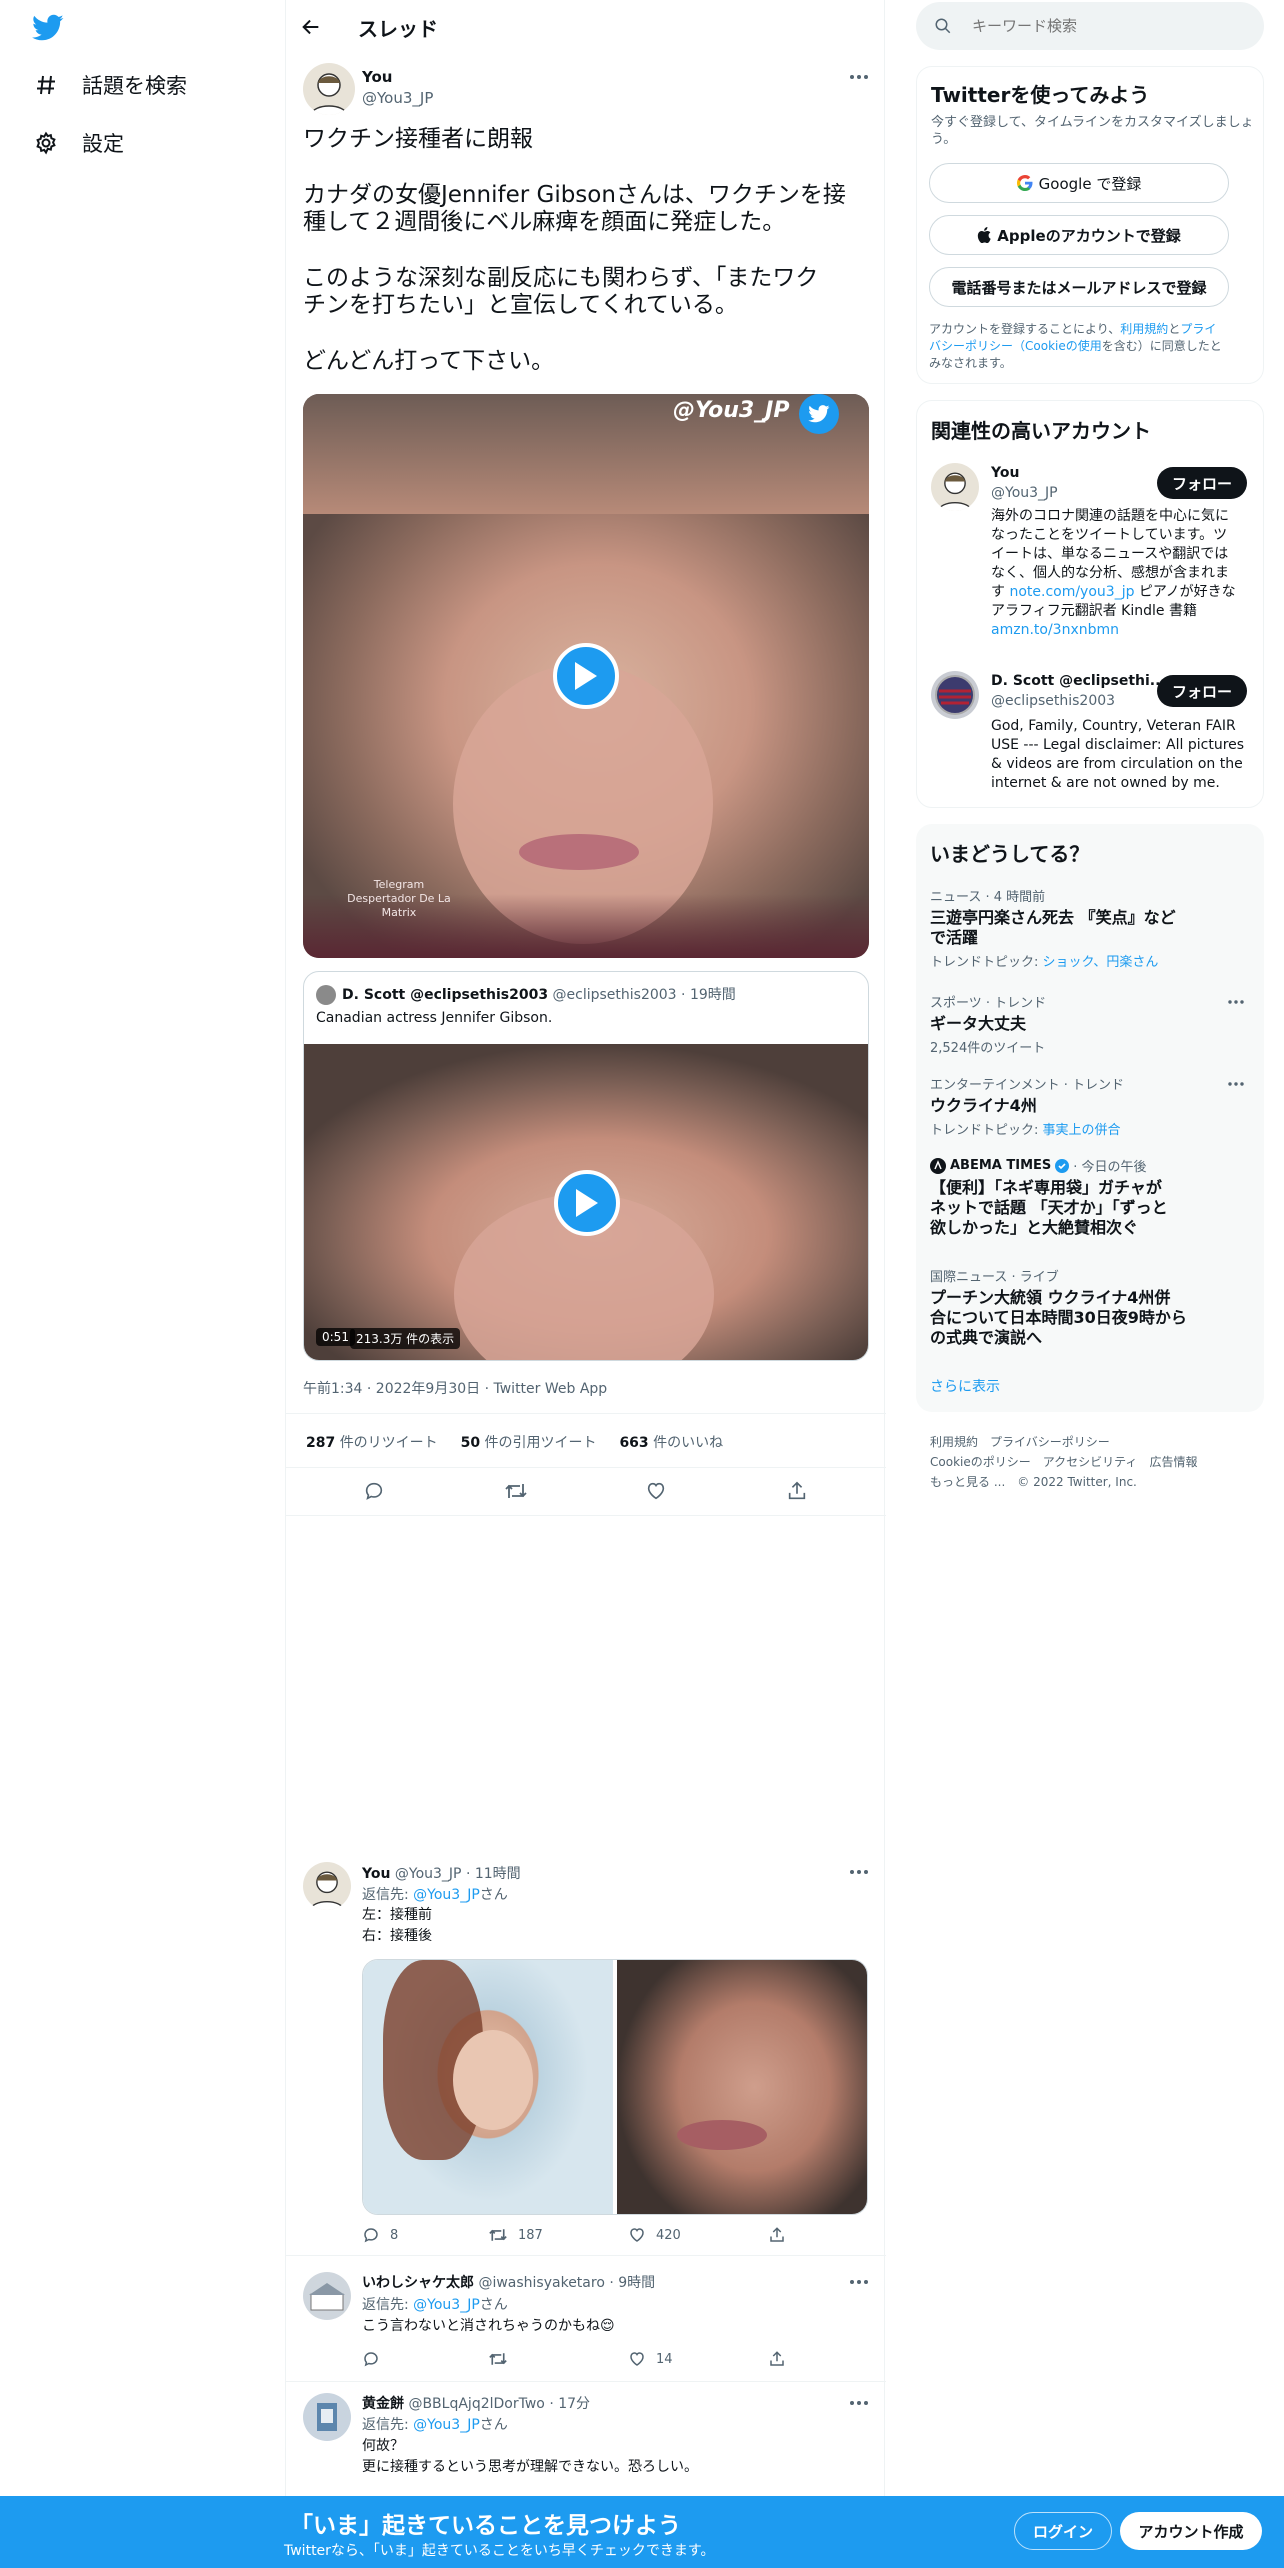 The image size is (1284, 2568). Describe the element at coordinates (944, 139) in the screenshot. I see `signup-subtitle-line: う。` at that location.